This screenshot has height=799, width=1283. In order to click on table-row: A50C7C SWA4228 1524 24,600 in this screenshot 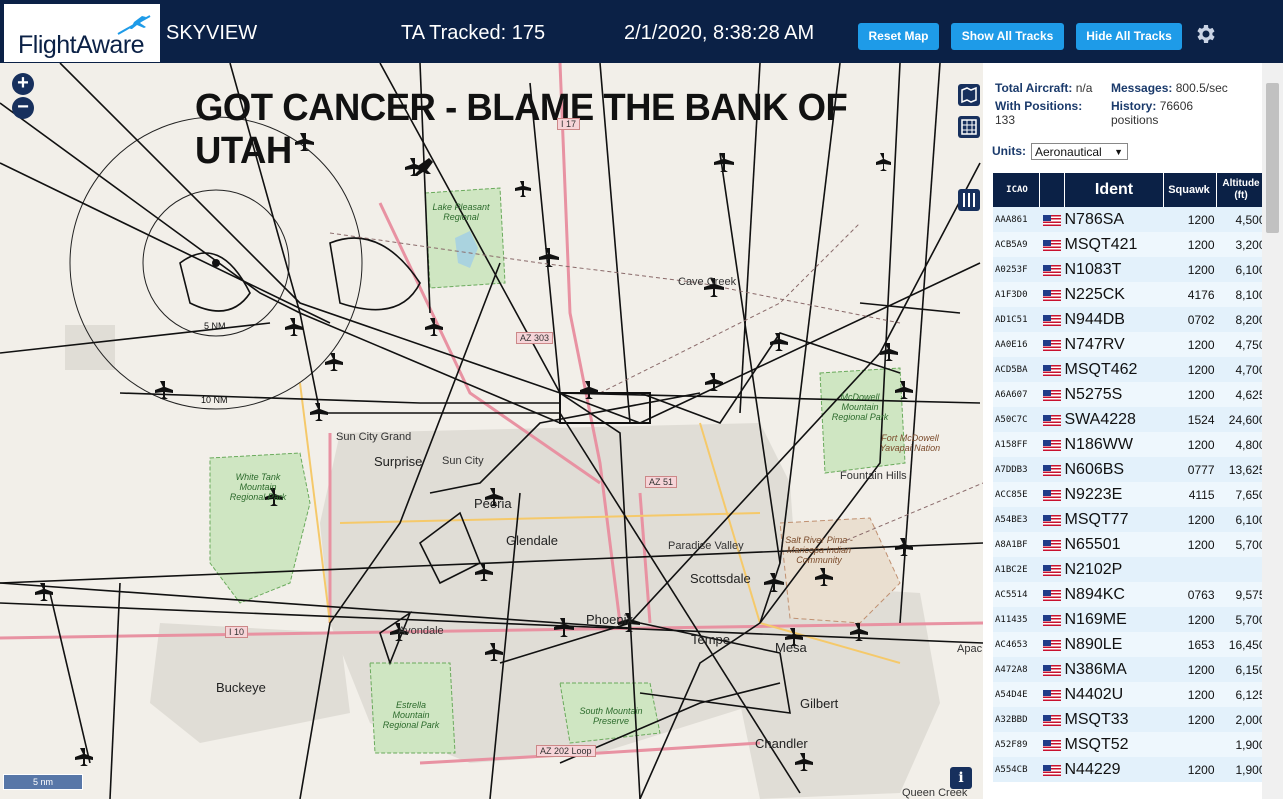, I will do `click(1130, 419)`.